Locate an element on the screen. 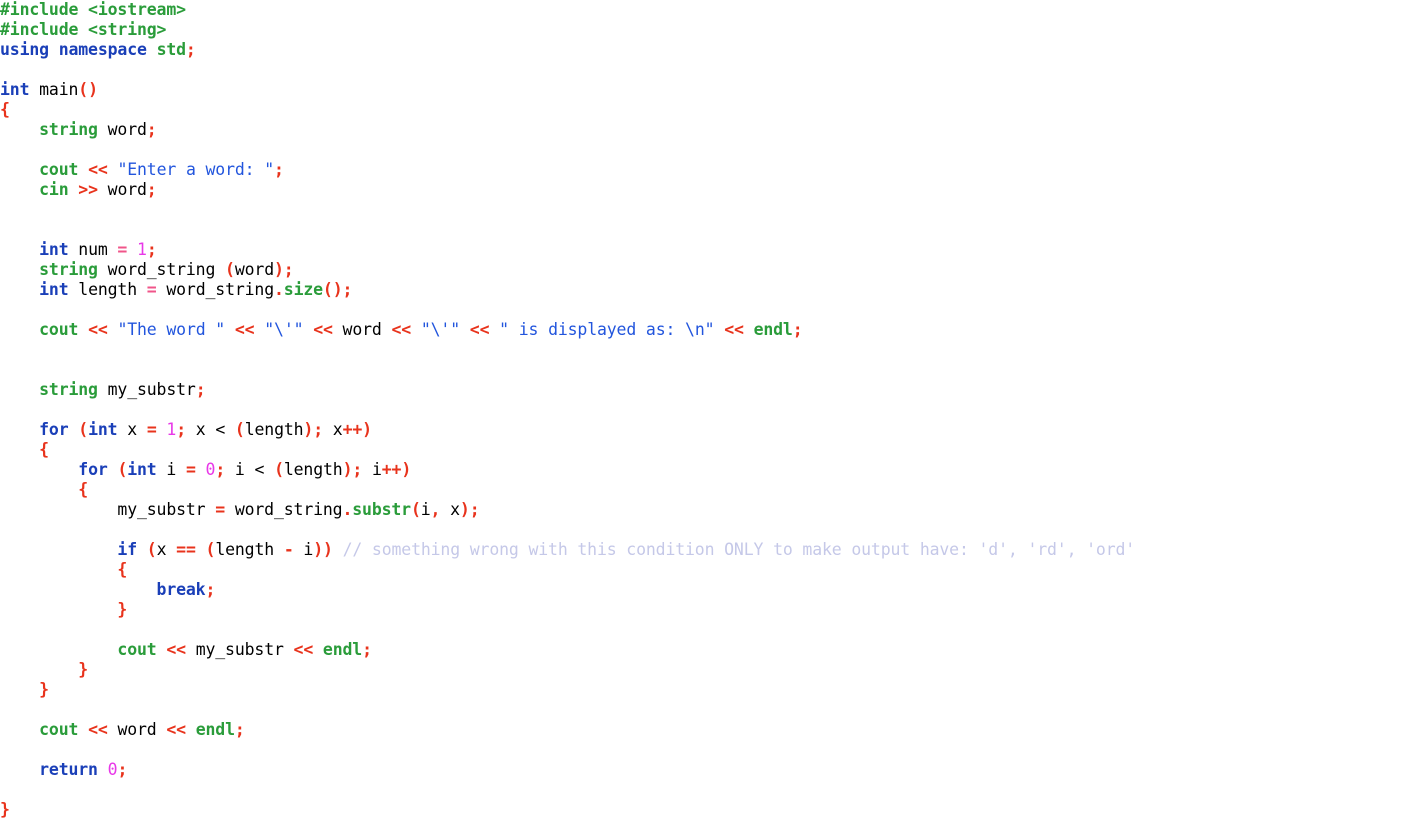  code-token: substr is located at coordinates (381, 509).